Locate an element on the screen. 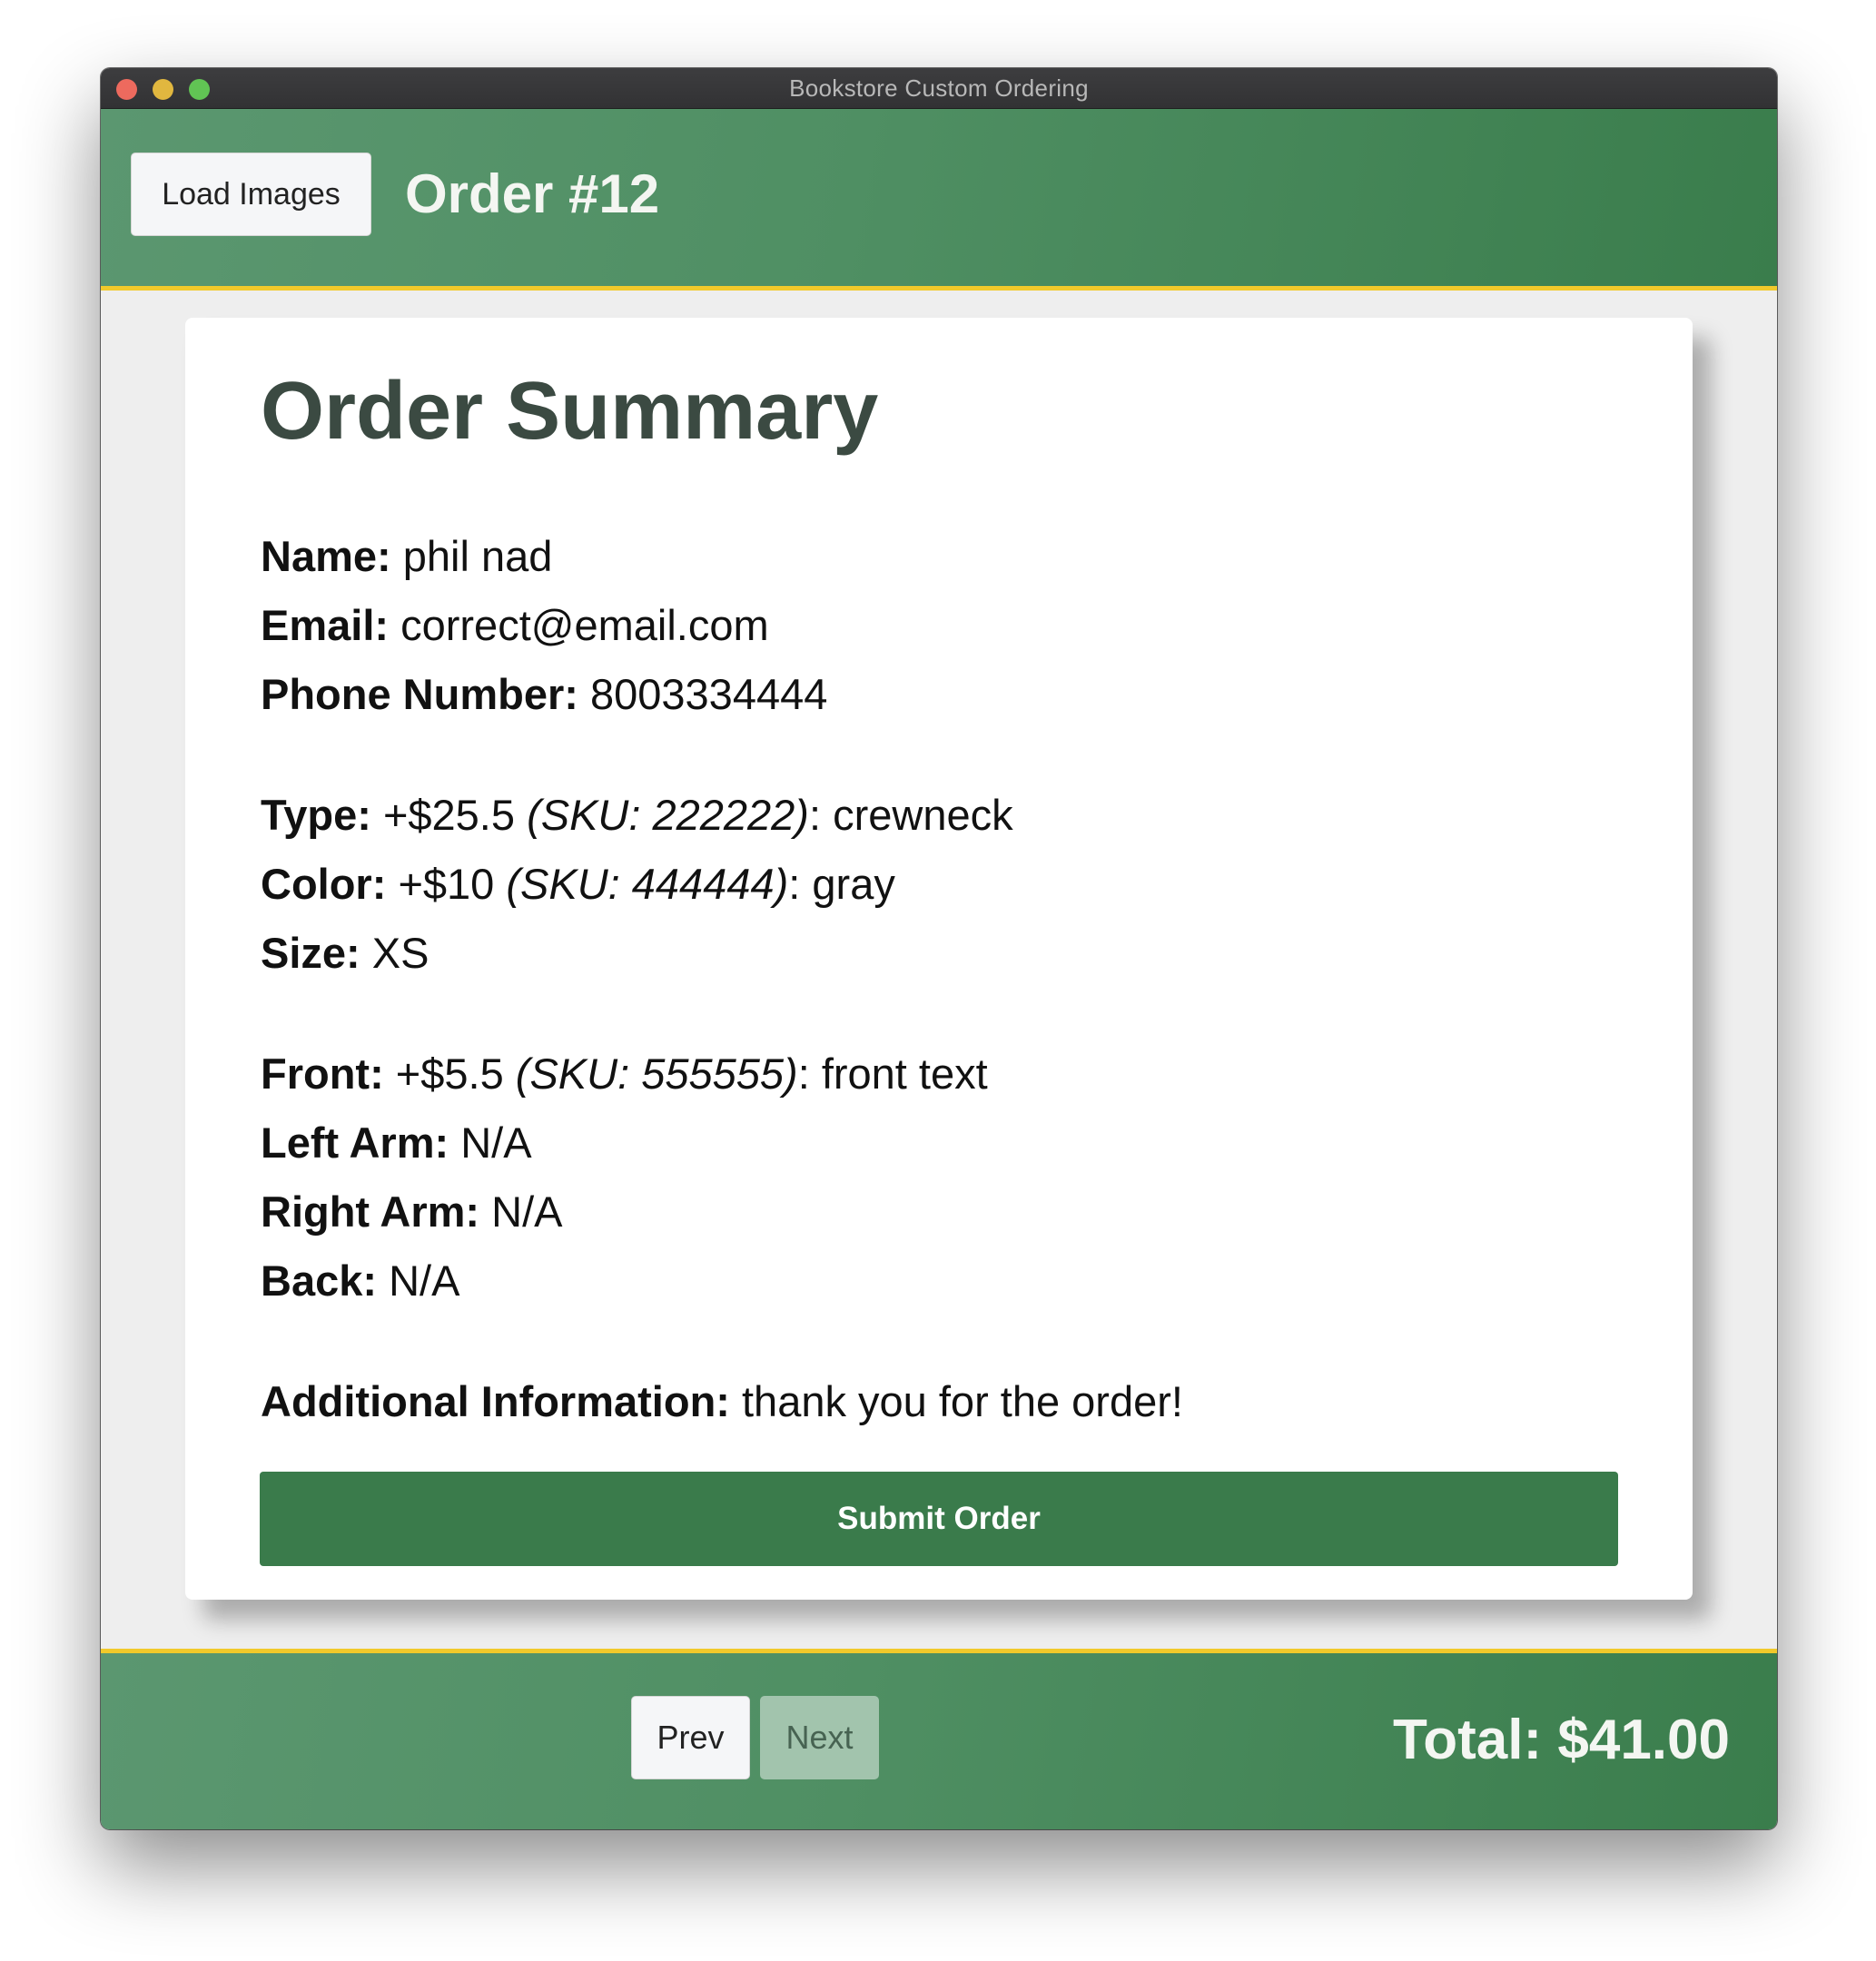  right-arm-value: N/A is located at coordinates (527, 1211).